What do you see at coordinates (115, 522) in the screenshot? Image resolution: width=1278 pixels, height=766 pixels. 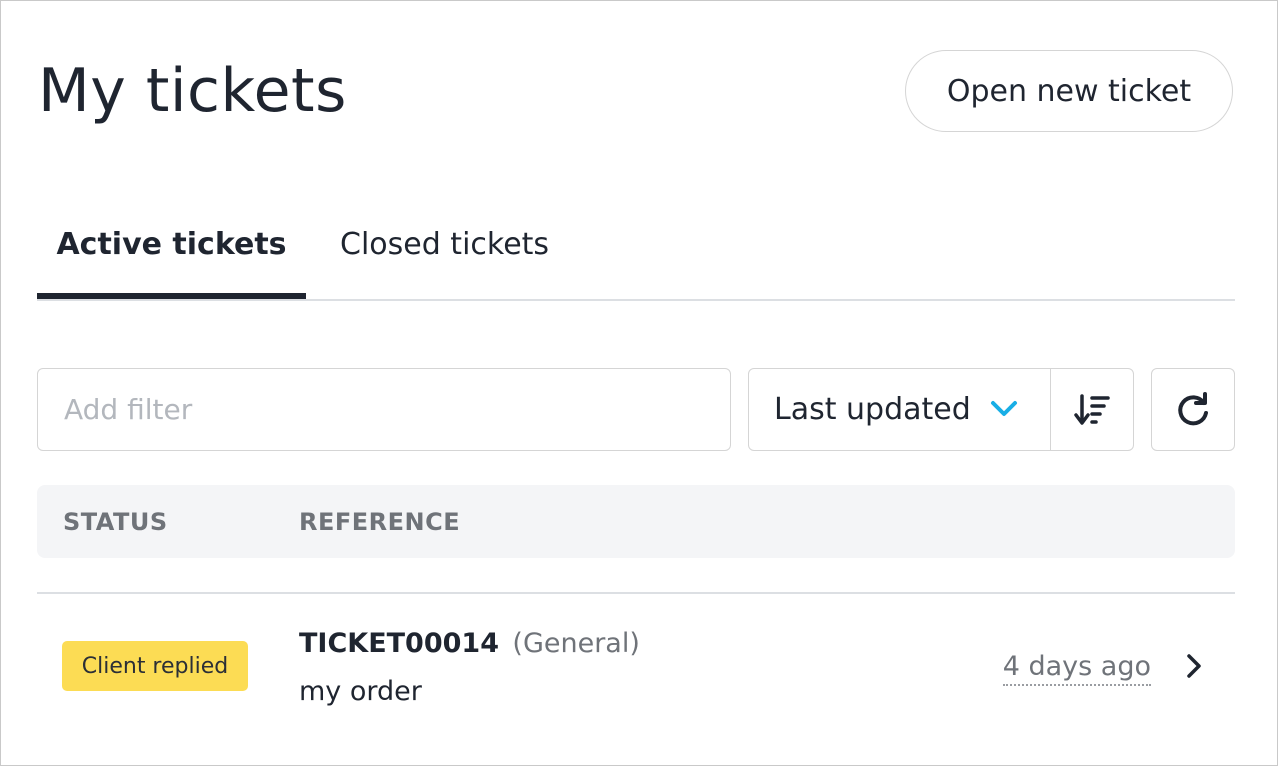 I see `column-header-status: STATUS` at bounding box center [115, 522].